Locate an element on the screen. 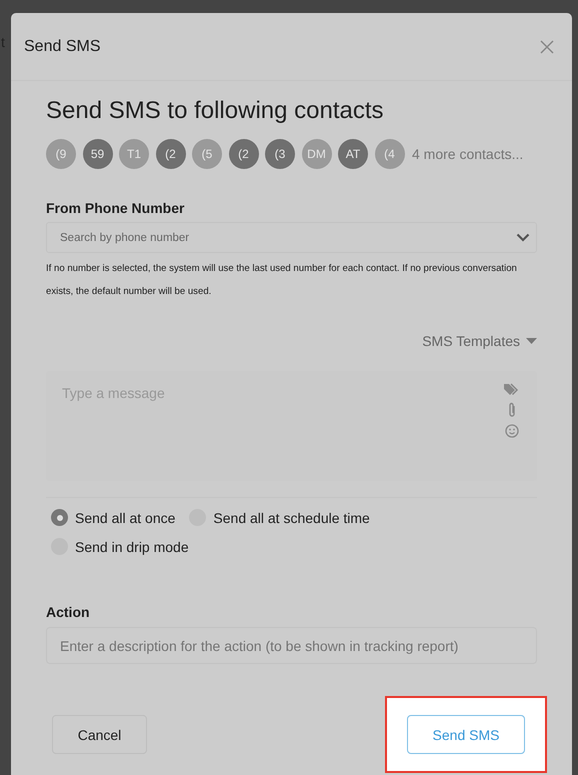 The width and height of the screenshot is (578, 775). dialog-title: Send SMS is located at coordinates (62, 47).